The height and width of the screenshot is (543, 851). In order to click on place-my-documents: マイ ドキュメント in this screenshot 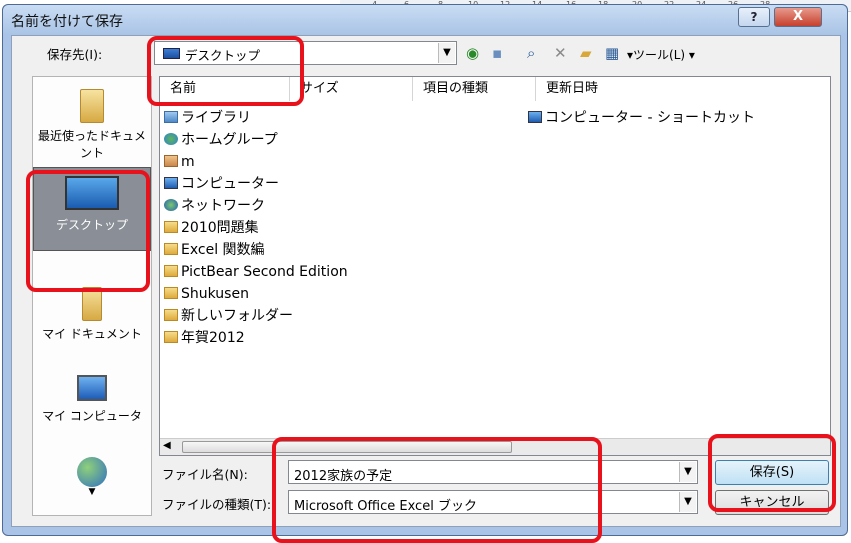, I will do `click(92, 314)`.